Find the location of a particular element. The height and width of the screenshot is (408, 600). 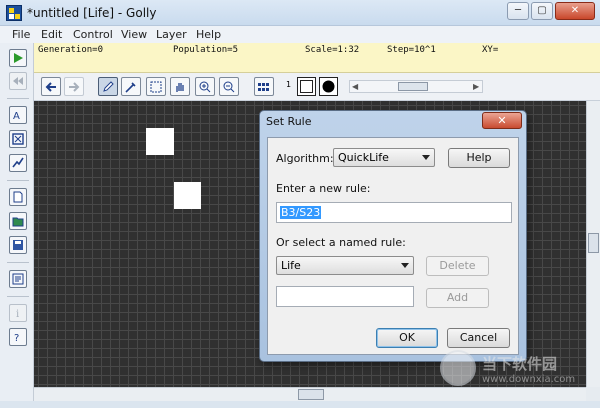

state-swatch-black is located at coordinates (328, 86).